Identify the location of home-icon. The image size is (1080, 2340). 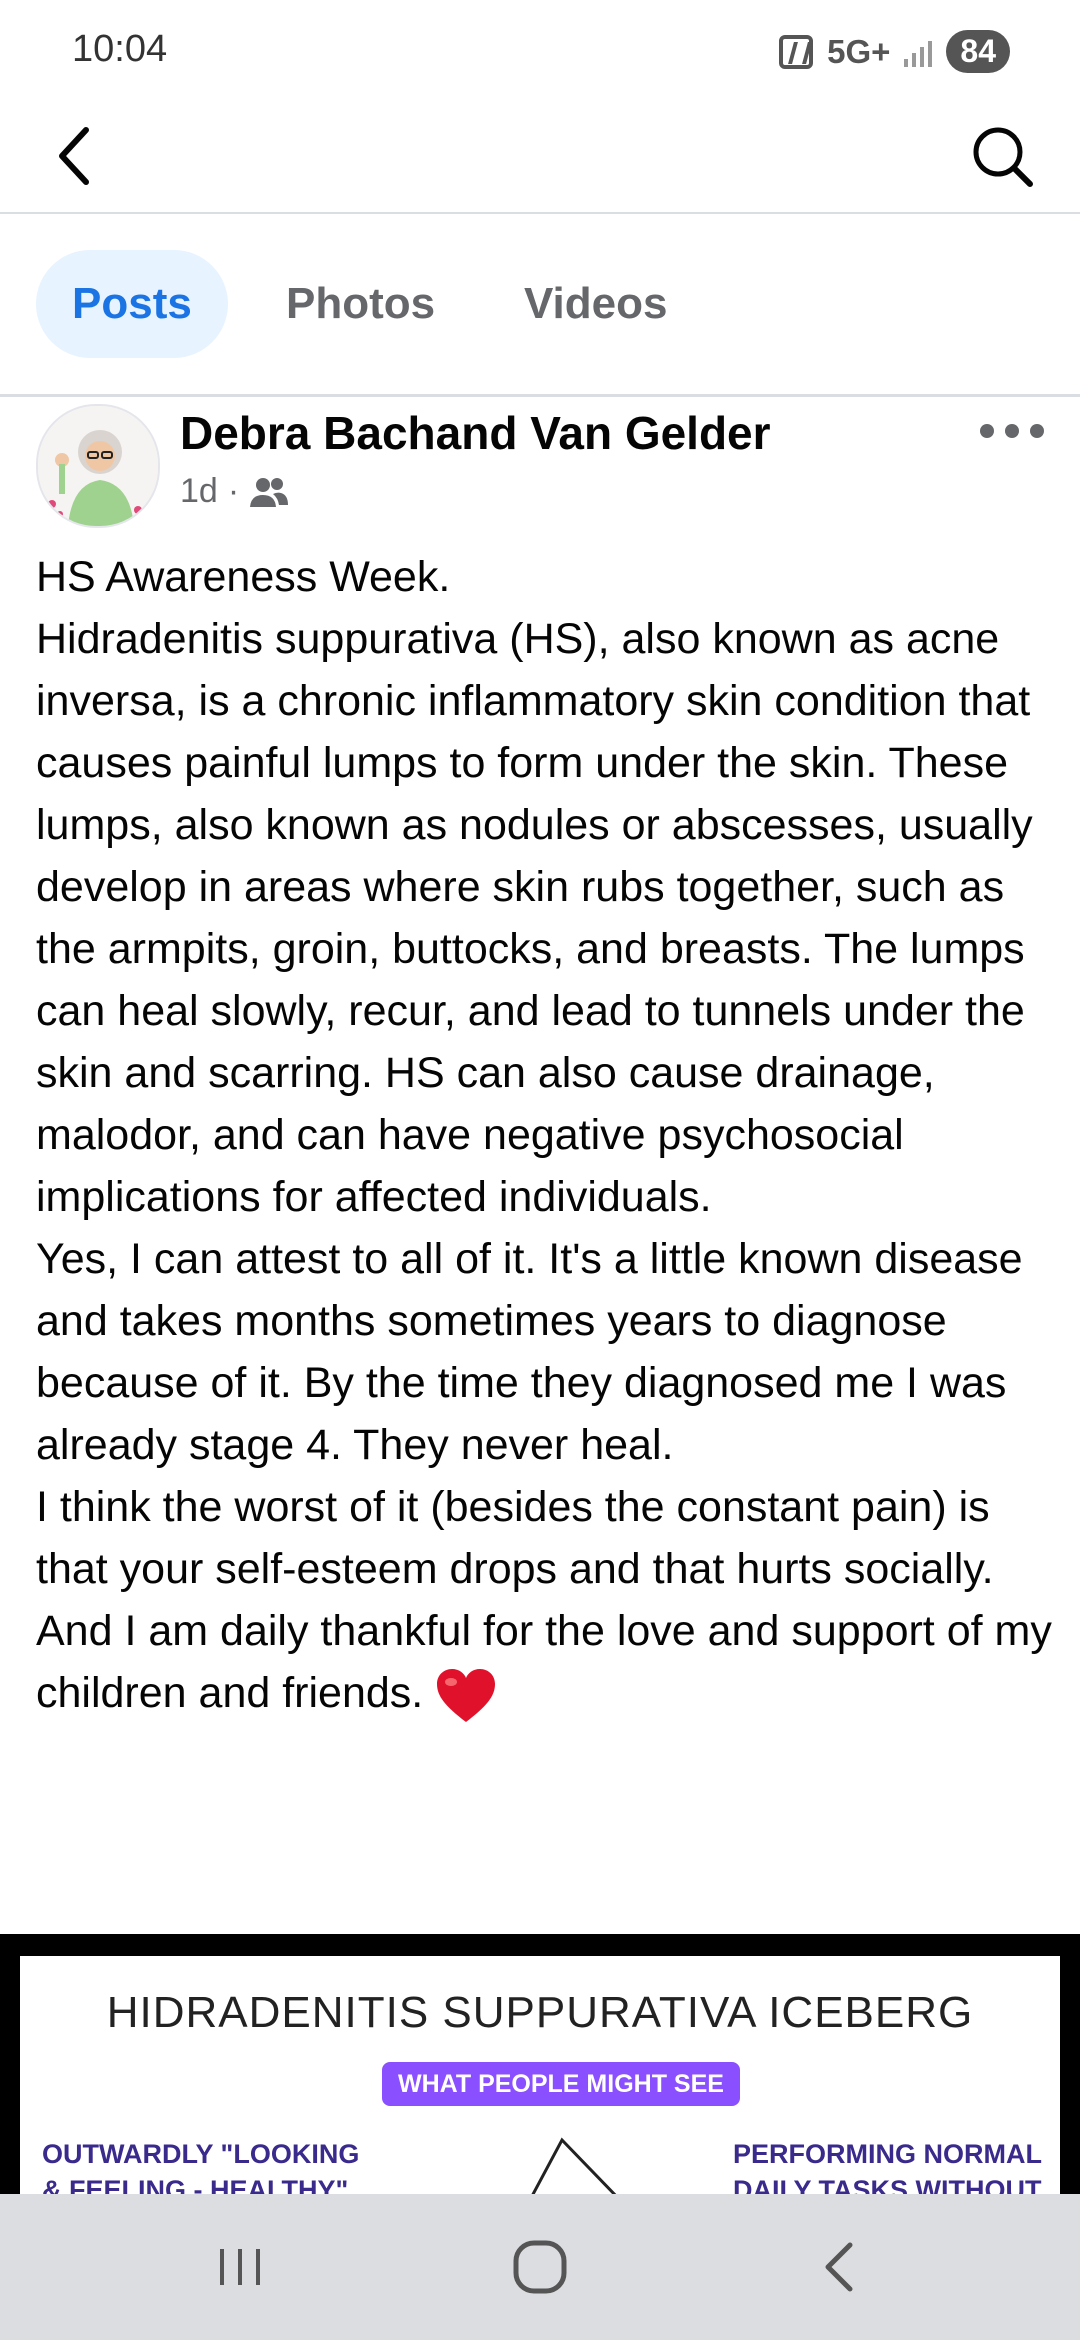
(540, 2267).